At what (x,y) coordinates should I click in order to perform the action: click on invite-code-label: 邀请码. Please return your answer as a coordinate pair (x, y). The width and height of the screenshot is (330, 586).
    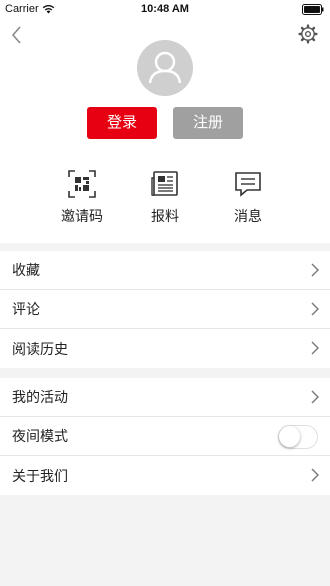
    Looking at the image, I should click on (82, 216).